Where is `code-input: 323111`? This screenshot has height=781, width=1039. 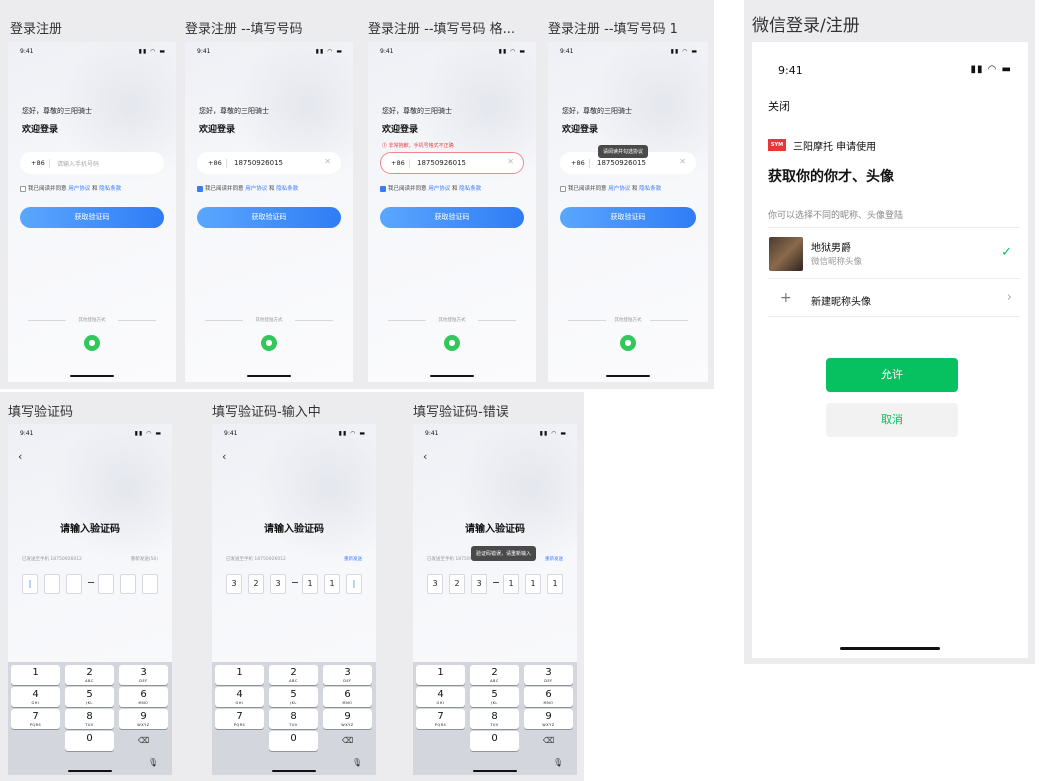
code-input: 323111 is located at coordinates (497, 584).